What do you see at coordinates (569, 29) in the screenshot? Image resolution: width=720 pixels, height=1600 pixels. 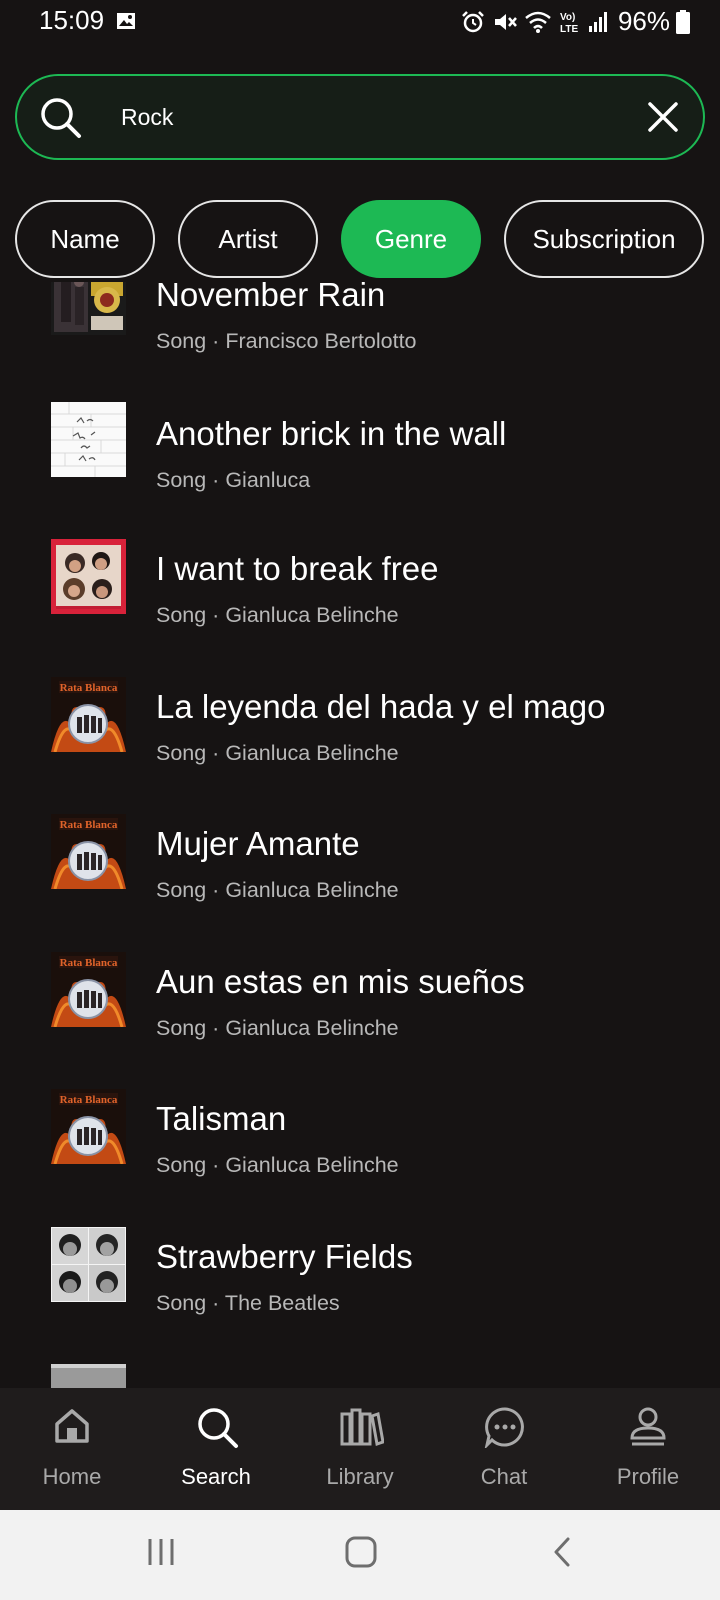 I see `svg-text: LTE` at bounding box center [569, 29].